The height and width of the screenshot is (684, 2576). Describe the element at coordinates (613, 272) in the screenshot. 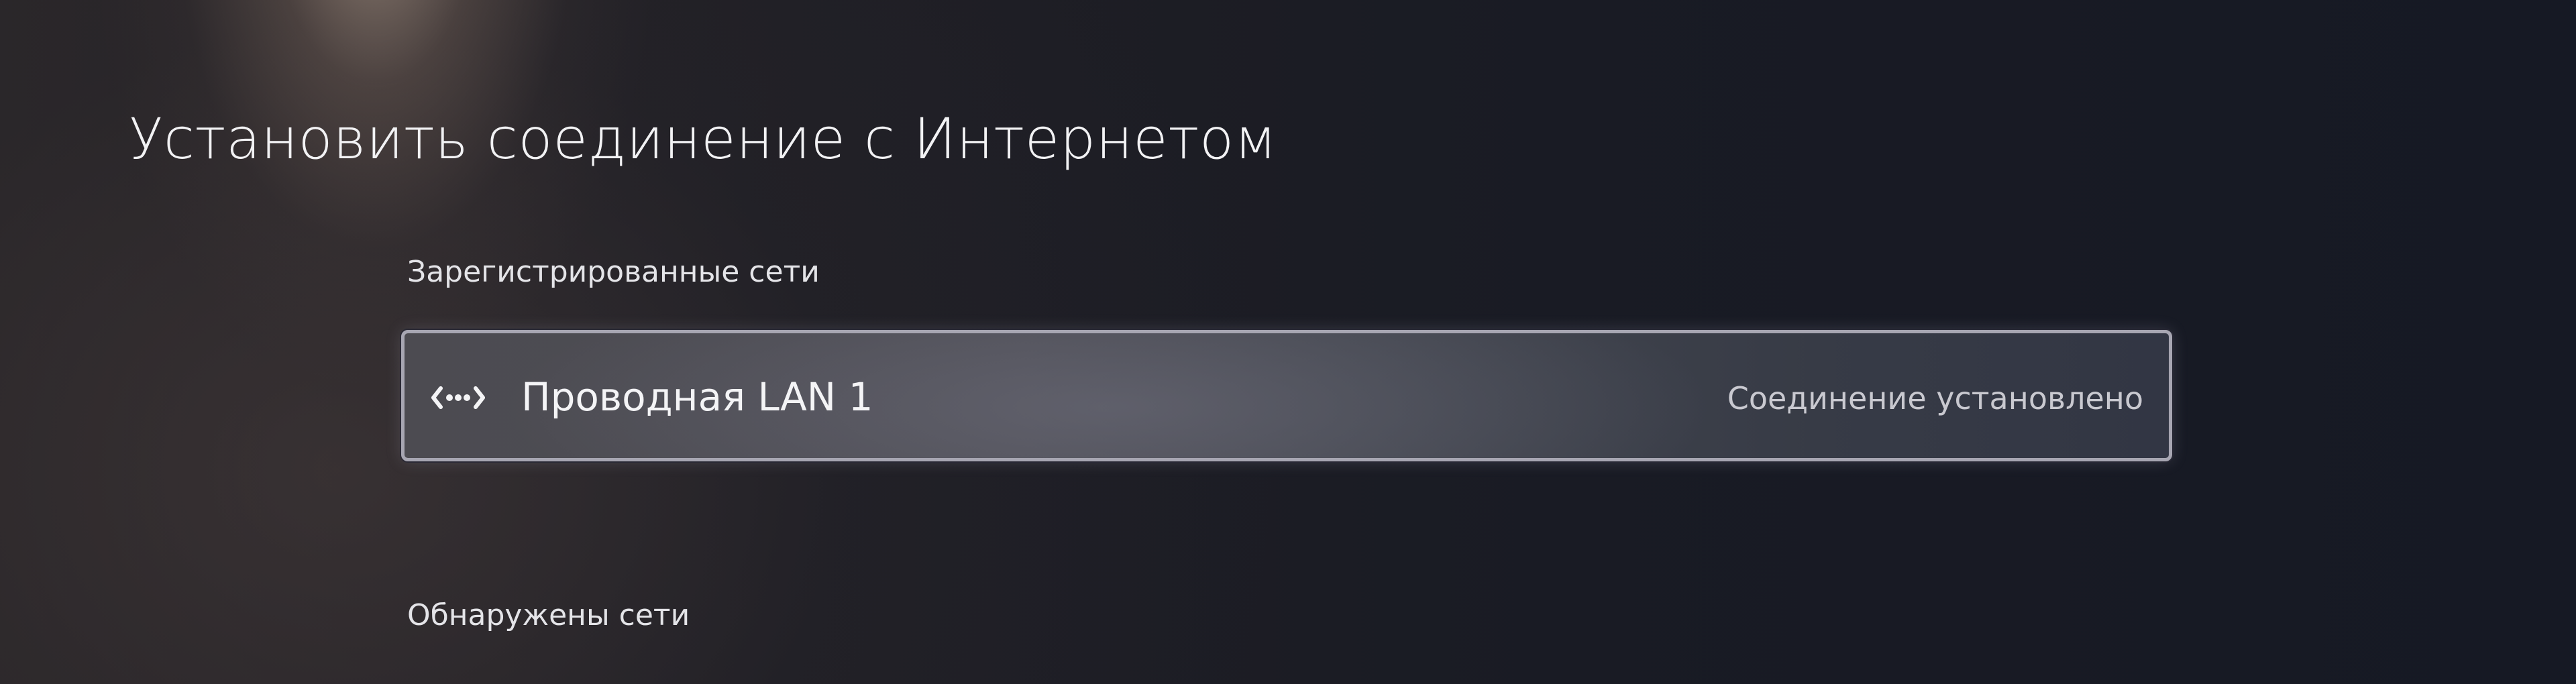

I see `registered-networks-heading: Зарегистрированные сети` at that location.